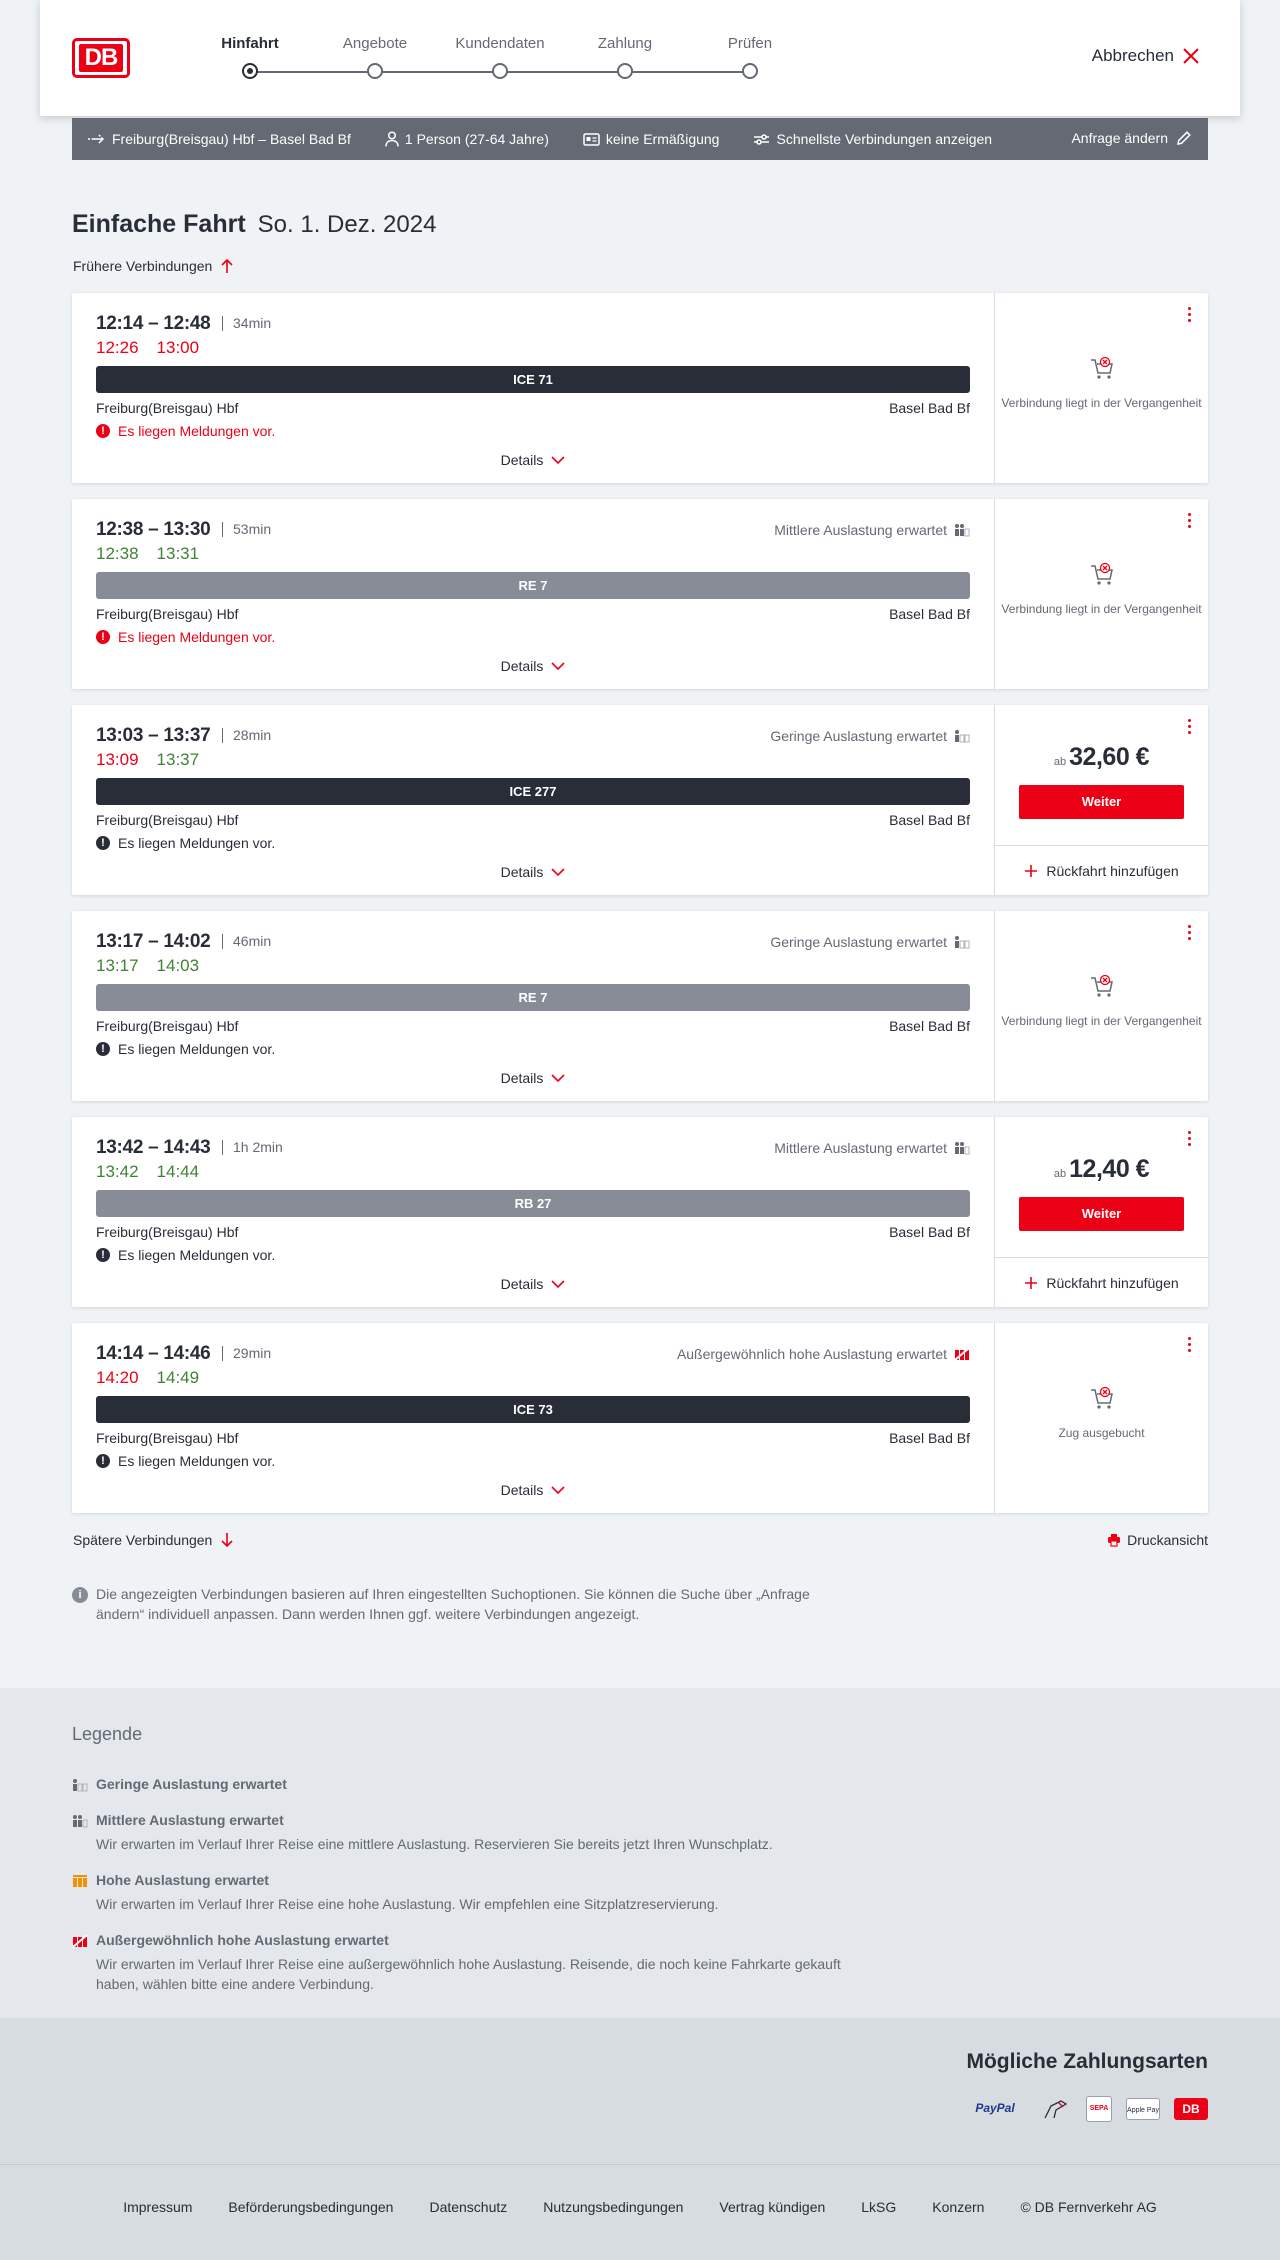 The width and height of the screenshot is (1280, 2260). What do you see at coordinates (1060, 1174) in the screenshot?
I see `price-prefix: ab` at bounding box center [1060, 1174].